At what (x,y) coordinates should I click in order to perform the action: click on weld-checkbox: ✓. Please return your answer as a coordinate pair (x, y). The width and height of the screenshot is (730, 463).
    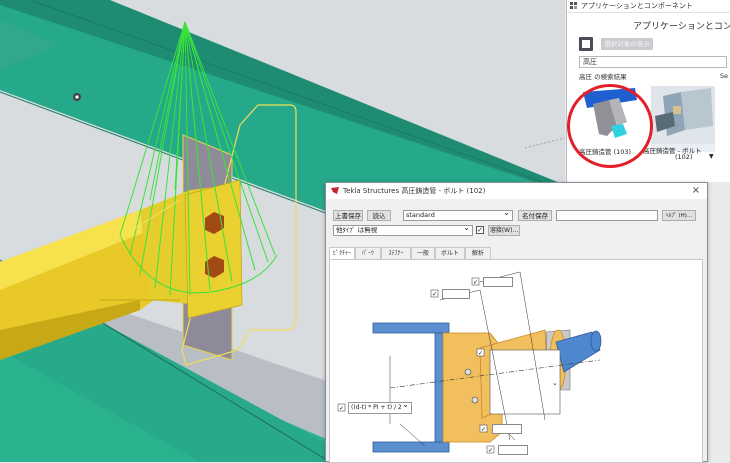
    Looking at the image, I should click on (480, 230).